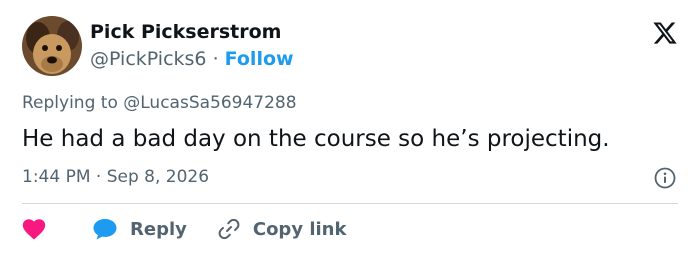 The image size is (700, 256). What do you see at coordinates (259, 59) in the screenshot?
I see `follow-button: Follow` at bounding box center [259, 59].